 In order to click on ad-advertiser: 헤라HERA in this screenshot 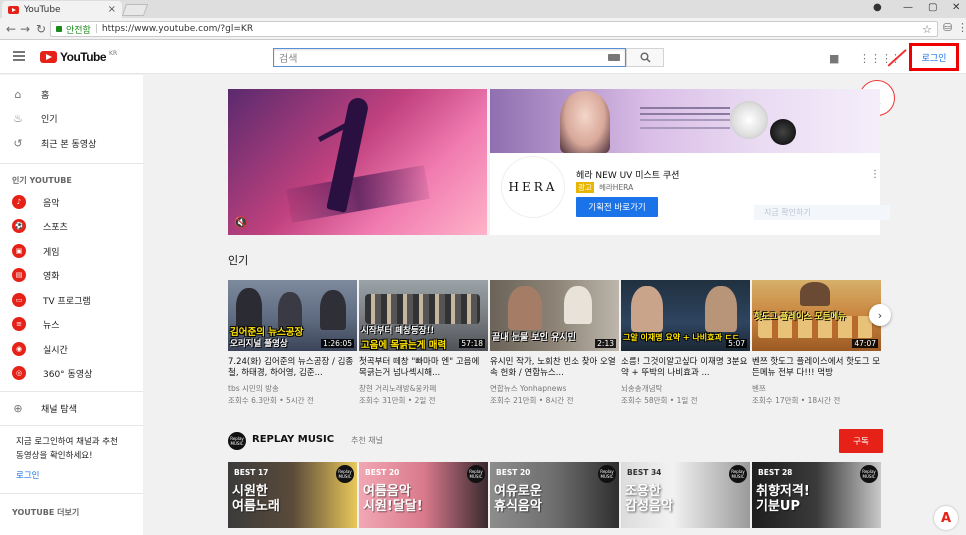, I will do `click(616, 187)`.